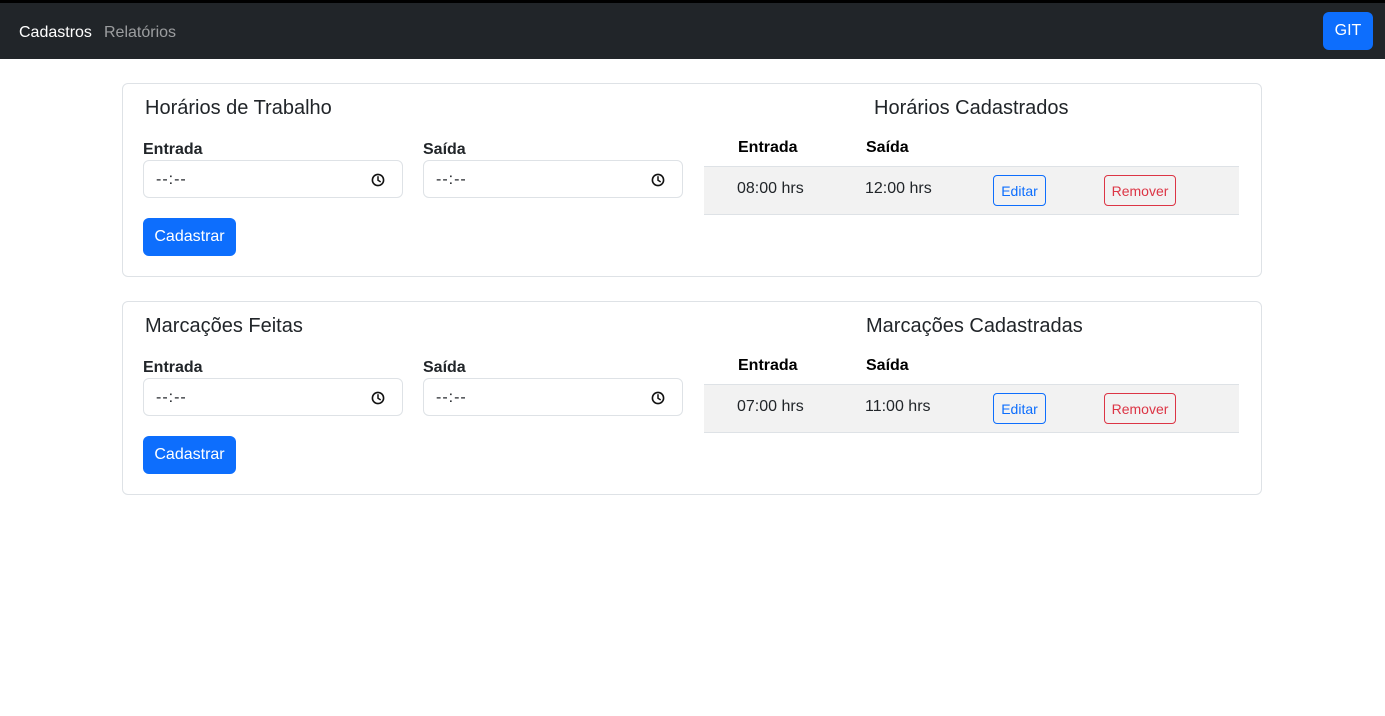 The width and height of the screenshot is (1385, 716). Describe the element at coordinates (140, 32) in the screenshot. I see `nav-link-relatorios: Relatórios` at that location.